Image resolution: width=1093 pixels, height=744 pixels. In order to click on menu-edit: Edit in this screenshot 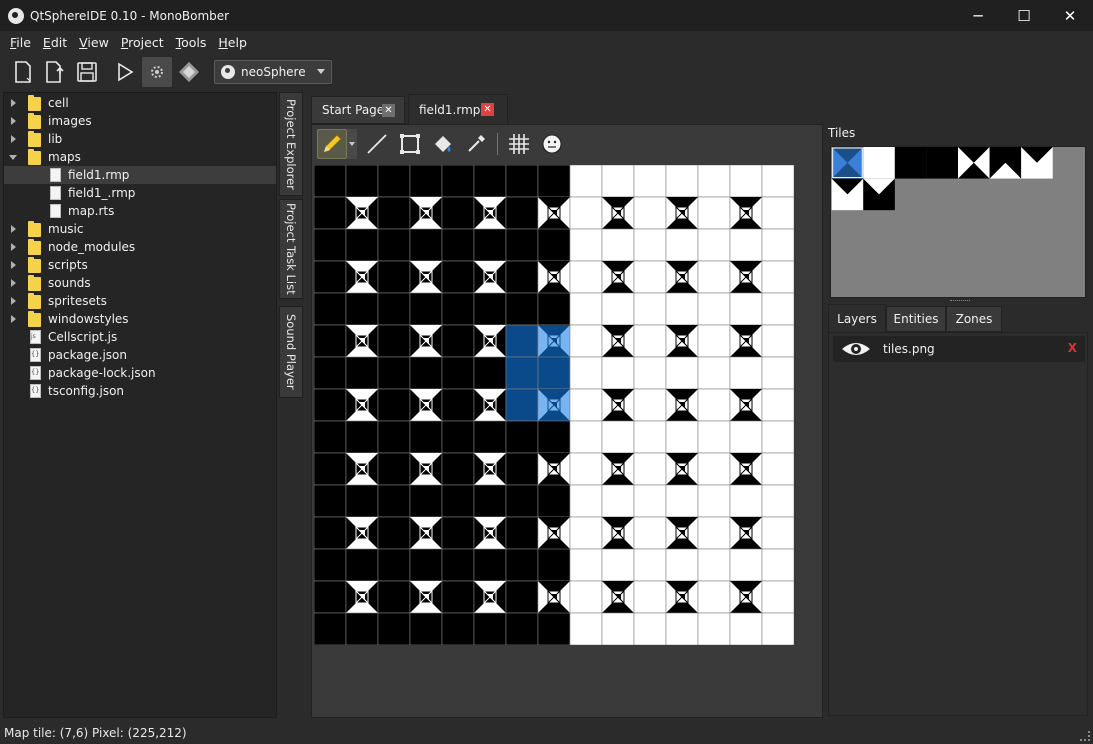, I will do `click(55, 42)`.